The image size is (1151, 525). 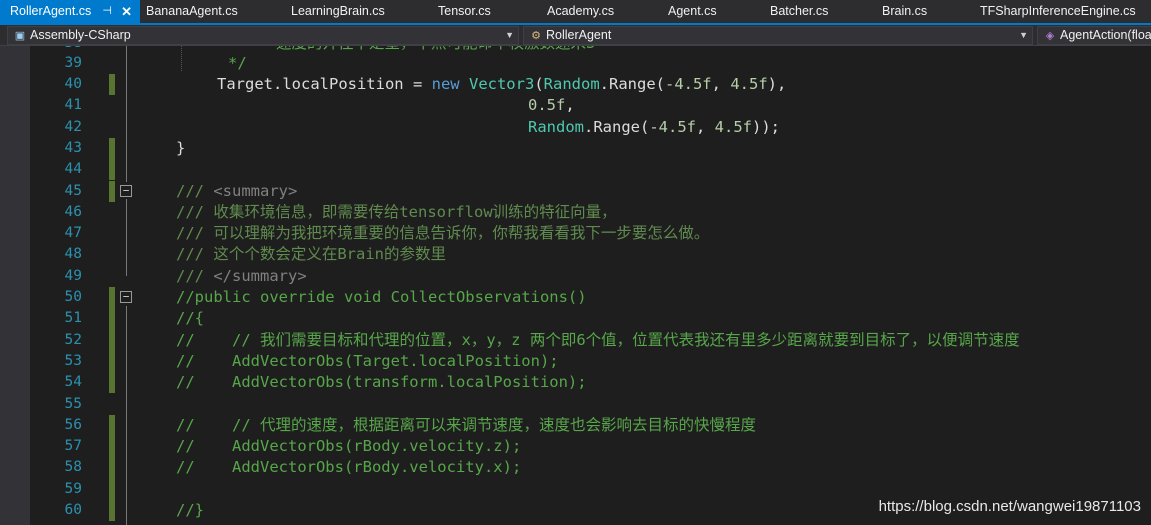 What do you see at coordinates (181, 147) in the screenshot?
I see `code-text: }` at bounding box center [181, 147].